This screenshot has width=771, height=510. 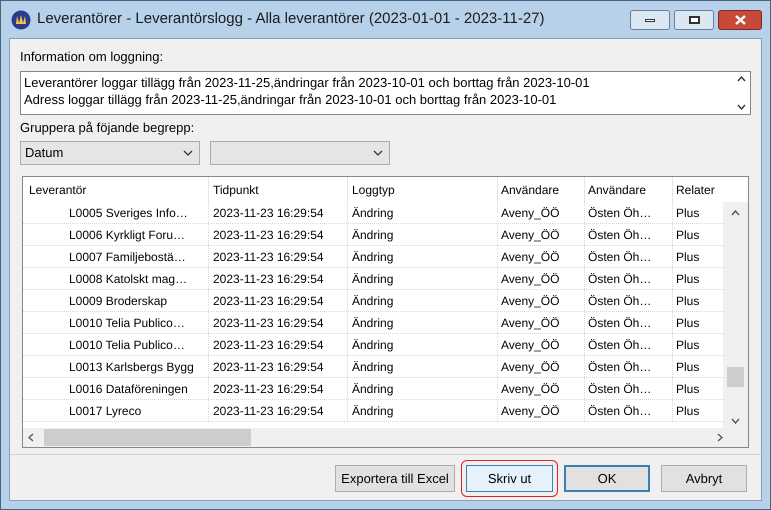 What do you see at coordinates (423, 189) in the screenshot?
I see `column-header: Loggtyp` at bounding box center [423, 189].